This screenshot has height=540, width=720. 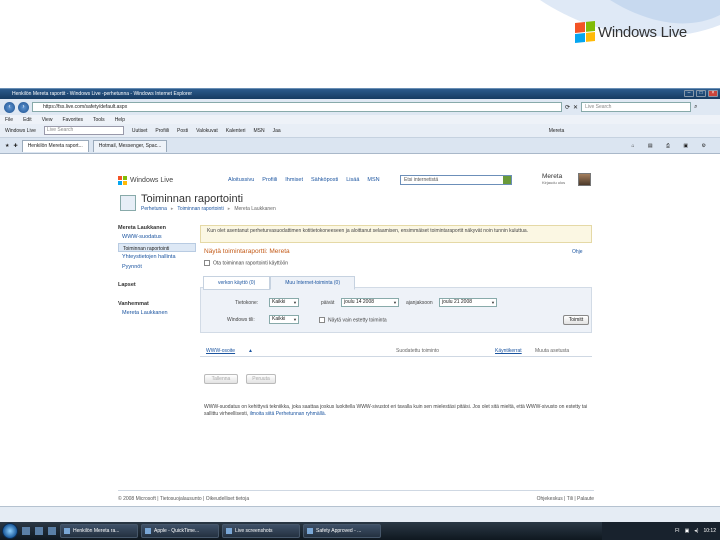 I want to click on menu-favorites: Favorites, so click(x=72, y=120).